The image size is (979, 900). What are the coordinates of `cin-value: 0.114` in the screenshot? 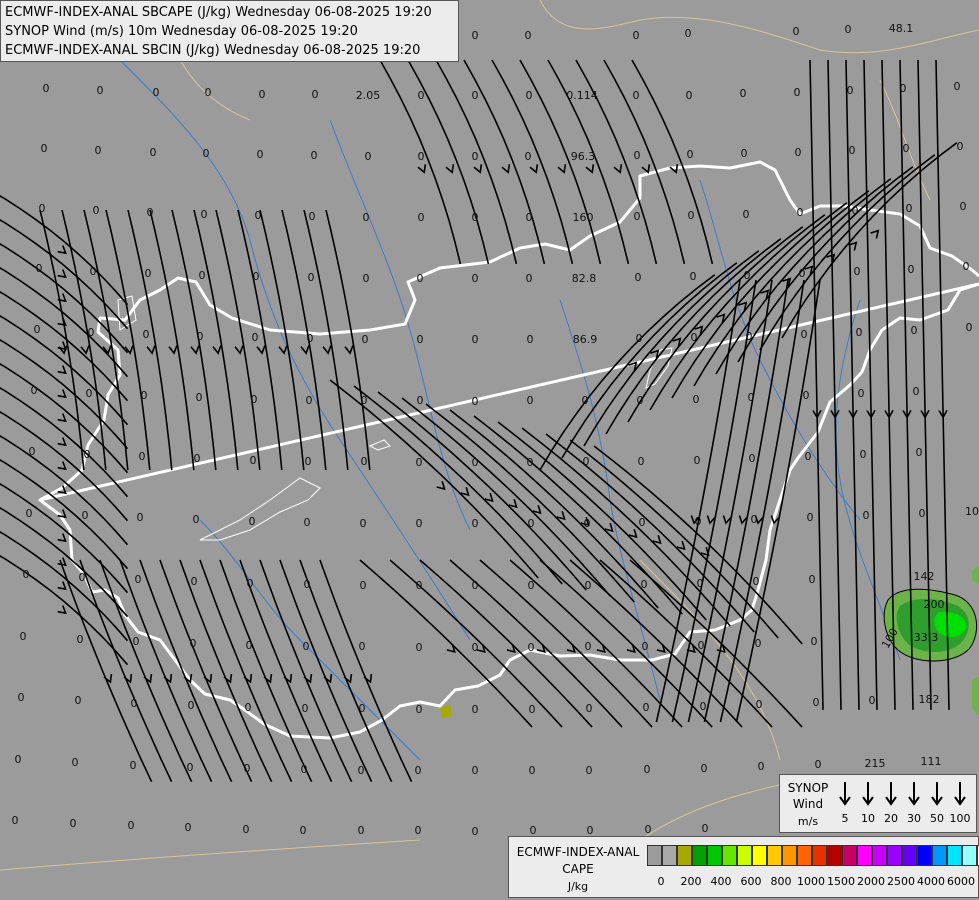 It's located at (582, 95).